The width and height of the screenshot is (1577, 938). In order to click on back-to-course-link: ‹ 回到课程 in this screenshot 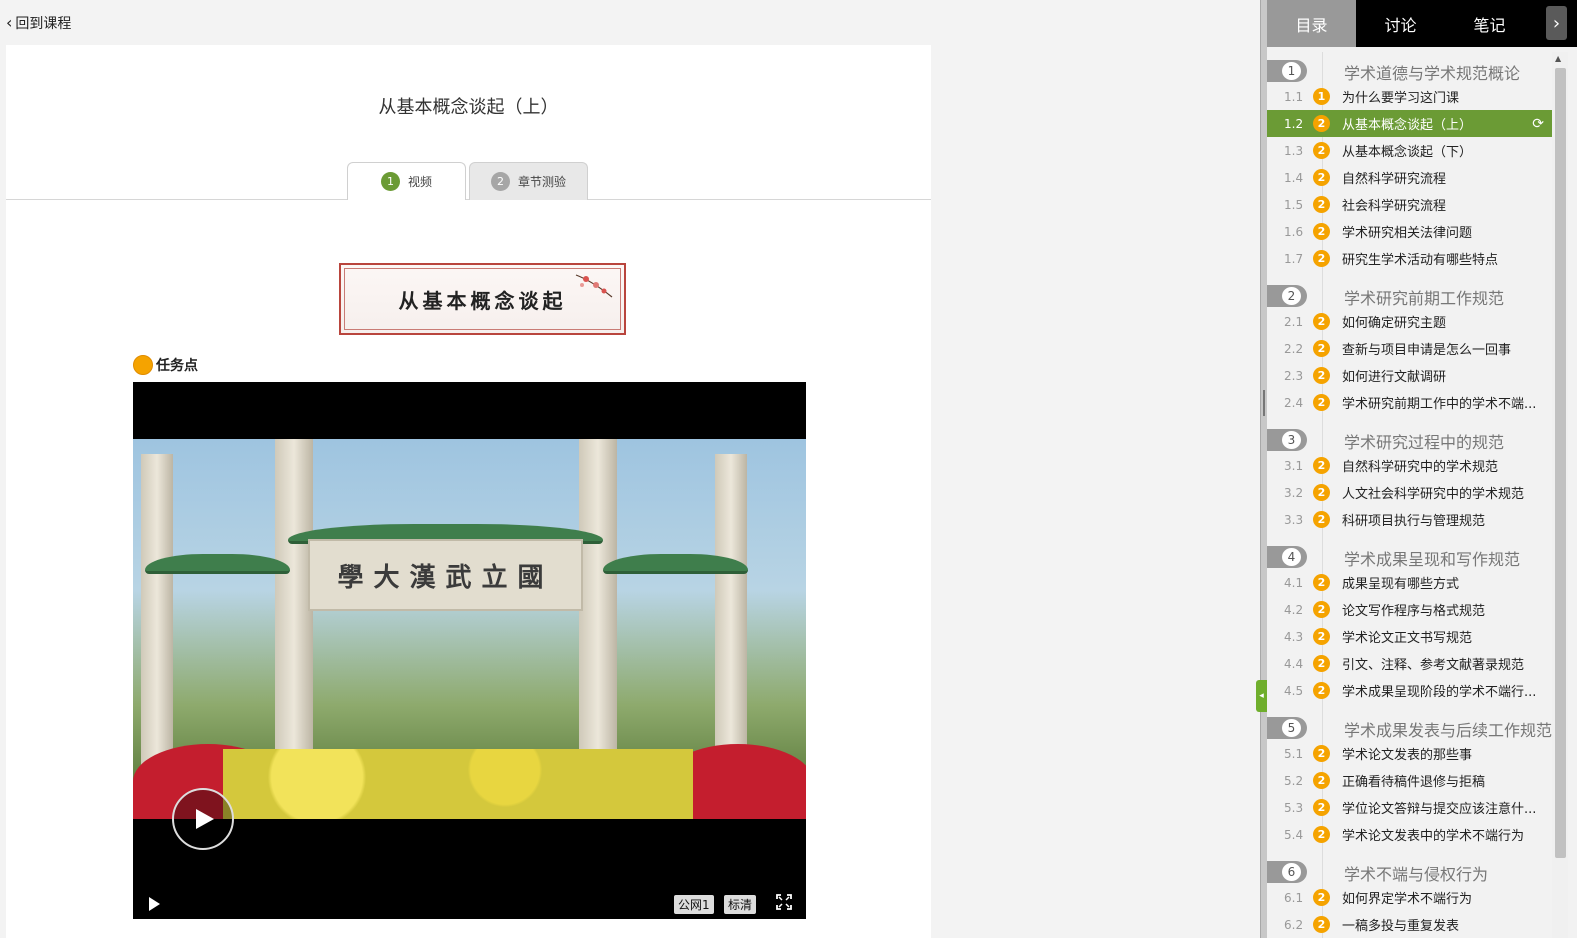, I will do `click(38, 23)`.